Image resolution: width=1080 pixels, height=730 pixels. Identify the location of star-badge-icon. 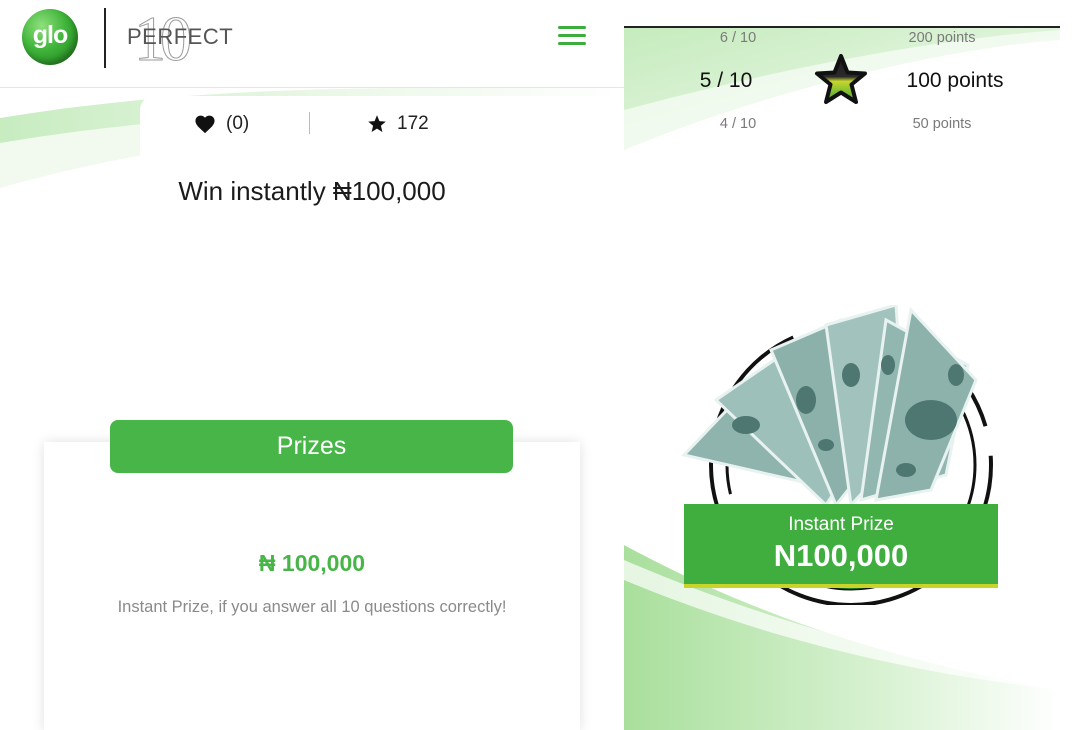
(841, 79).